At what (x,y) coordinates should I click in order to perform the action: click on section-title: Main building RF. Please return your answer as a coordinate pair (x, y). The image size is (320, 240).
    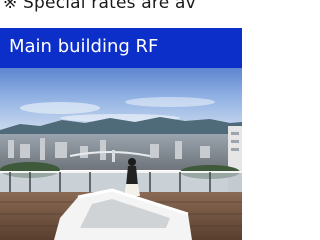
    Looking at the image, I should click on (84, 46).